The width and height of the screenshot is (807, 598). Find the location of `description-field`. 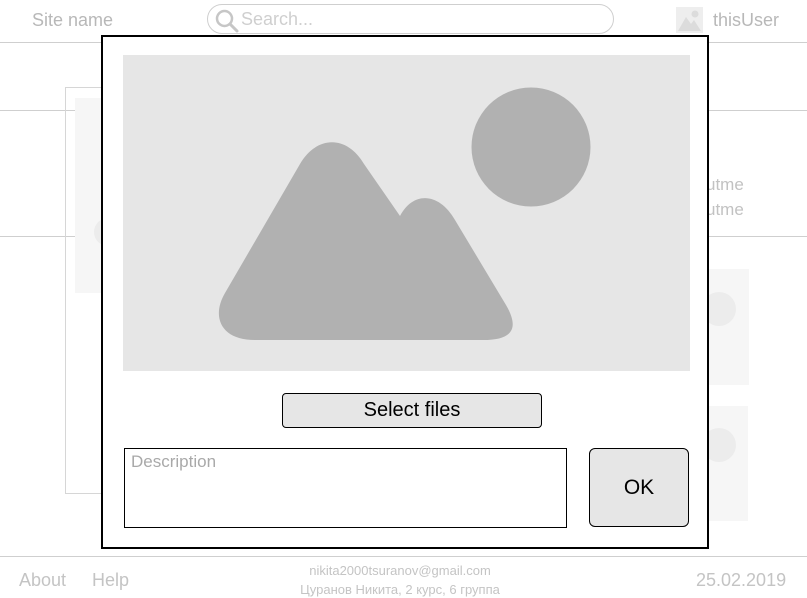

description-field is located at coordinates (345, 488).